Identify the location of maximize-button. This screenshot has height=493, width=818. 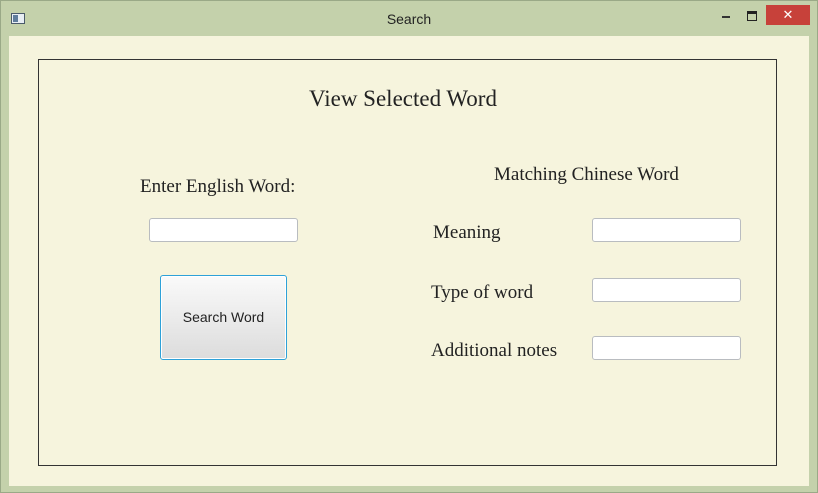
(752, 15).